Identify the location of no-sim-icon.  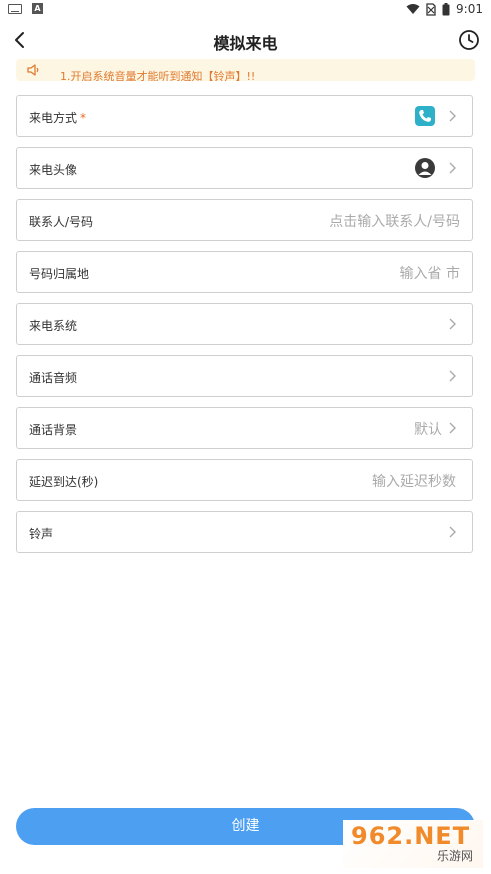
(431, 9).